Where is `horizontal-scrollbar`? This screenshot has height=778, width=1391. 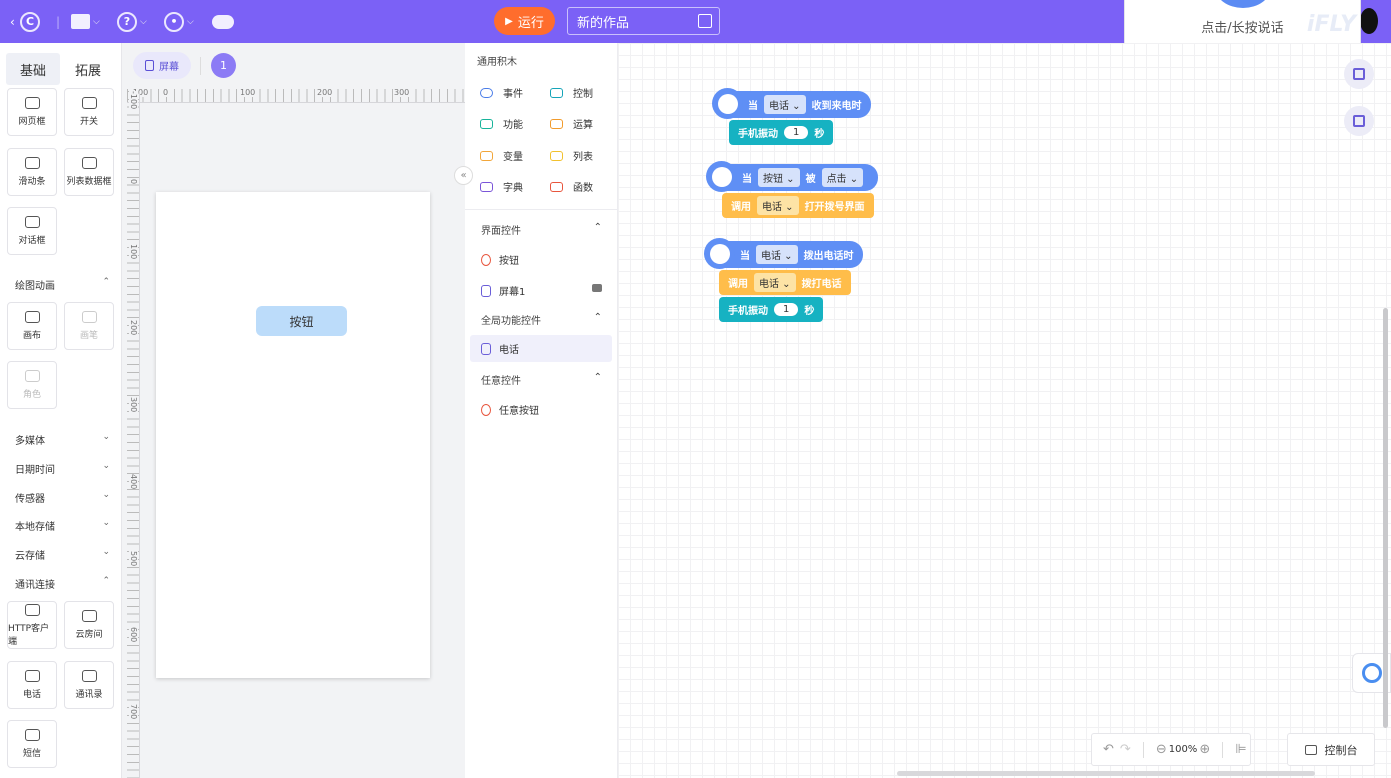
horizontal-scrollbar is located at coordinates (1106, 773).